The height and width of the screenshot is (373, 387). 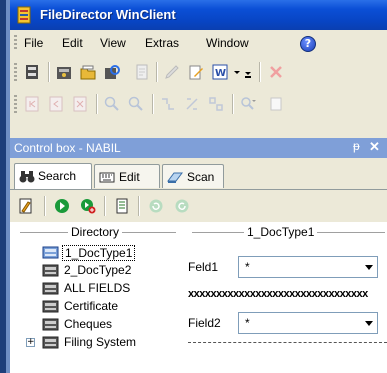 I want to click on tree-item-filing-system: Filing System, so click(x=117, y=343).